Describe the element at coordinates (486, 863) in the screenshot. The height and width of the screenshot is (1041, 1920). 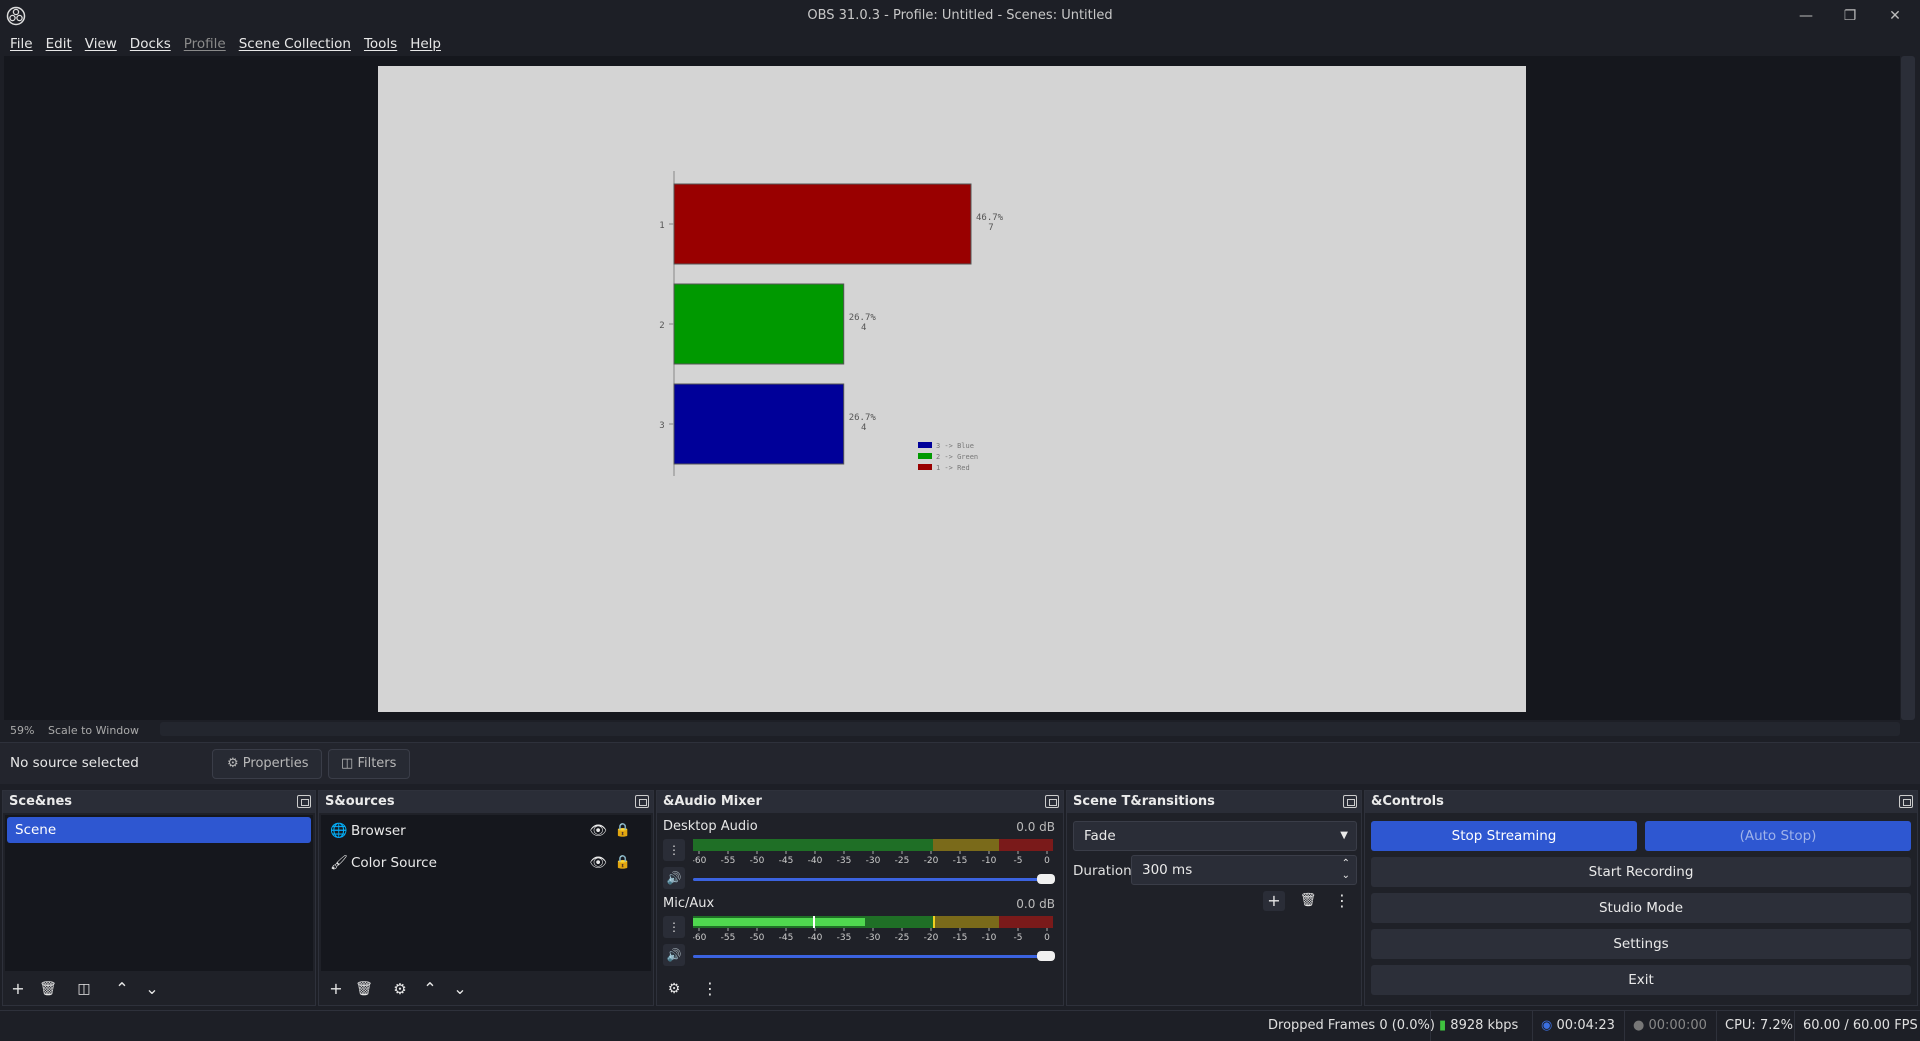
I see `source-item-color-source: 🖌 Color Source 👁 🔒` at that location.